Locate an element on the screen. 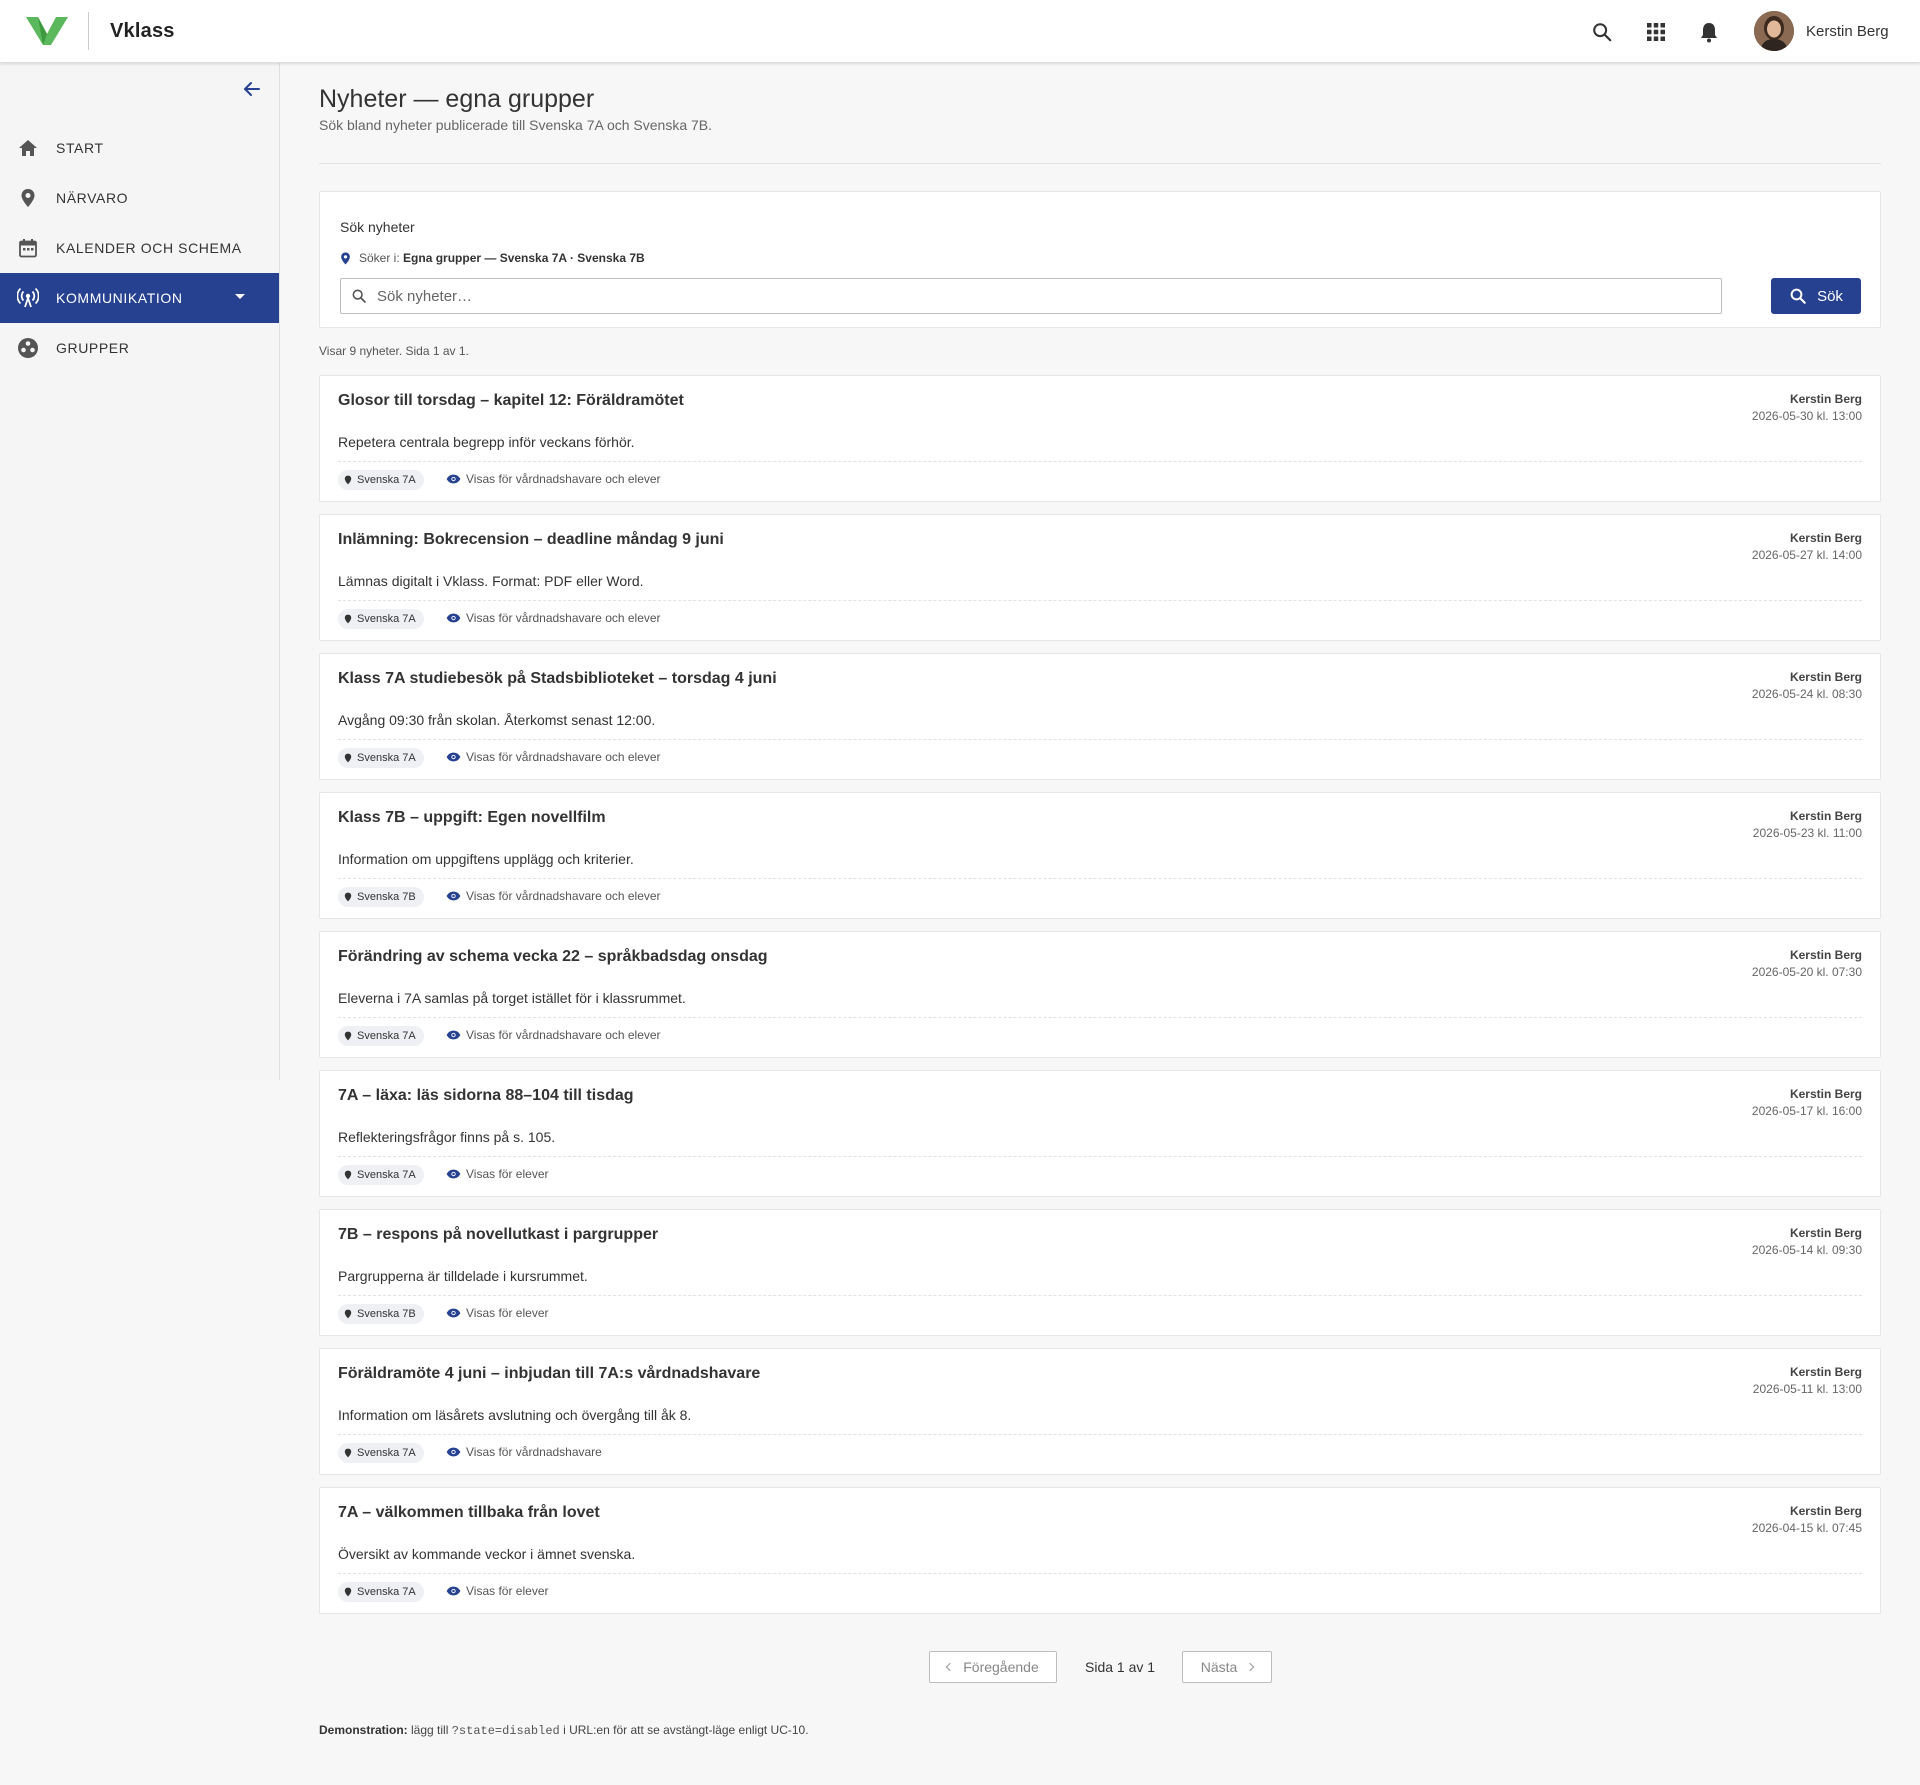  top-bar: Vklass Kerstin Berg is located at coordinates (960, 31).